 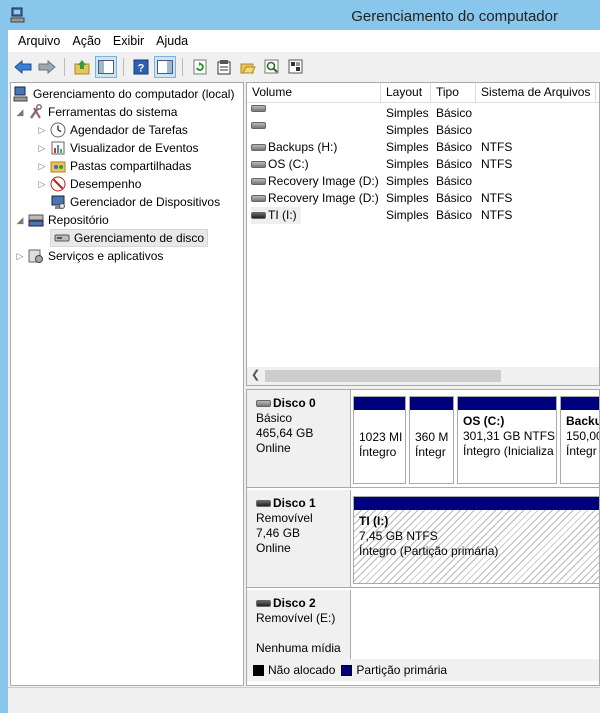 I want to click on tree-item-root: Gerenciamento do computador (local), so click(x=123, y=94).